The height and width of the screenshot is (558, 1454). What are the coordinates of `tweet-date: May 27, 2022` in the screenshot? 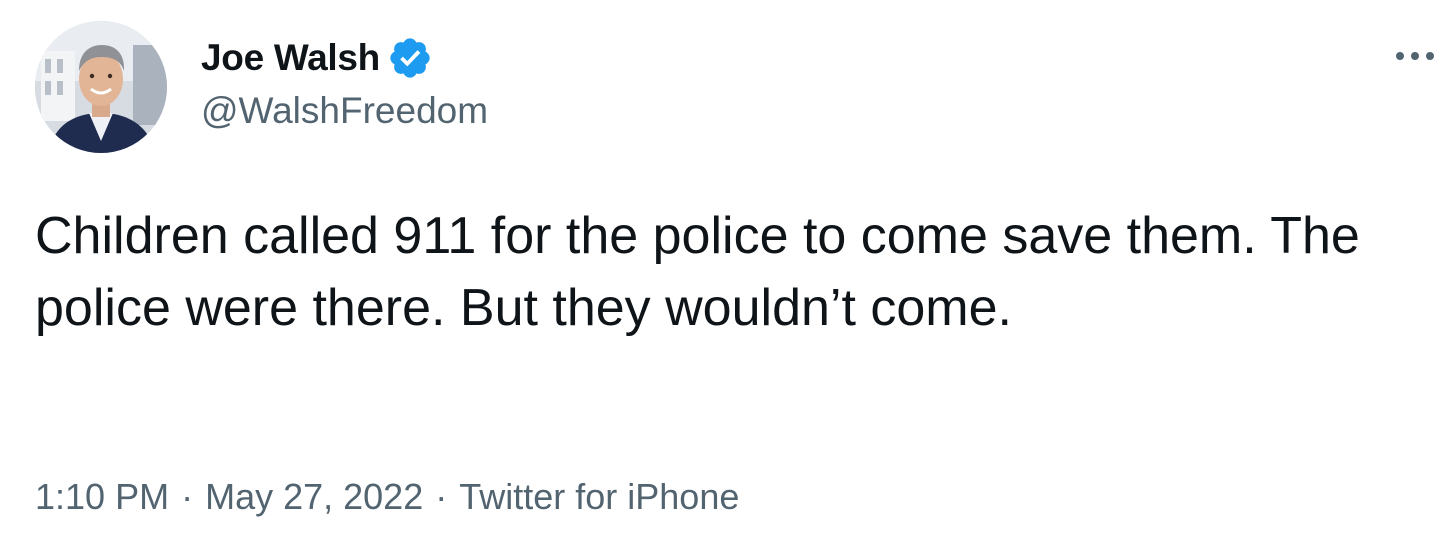 It's located at (314, 497).